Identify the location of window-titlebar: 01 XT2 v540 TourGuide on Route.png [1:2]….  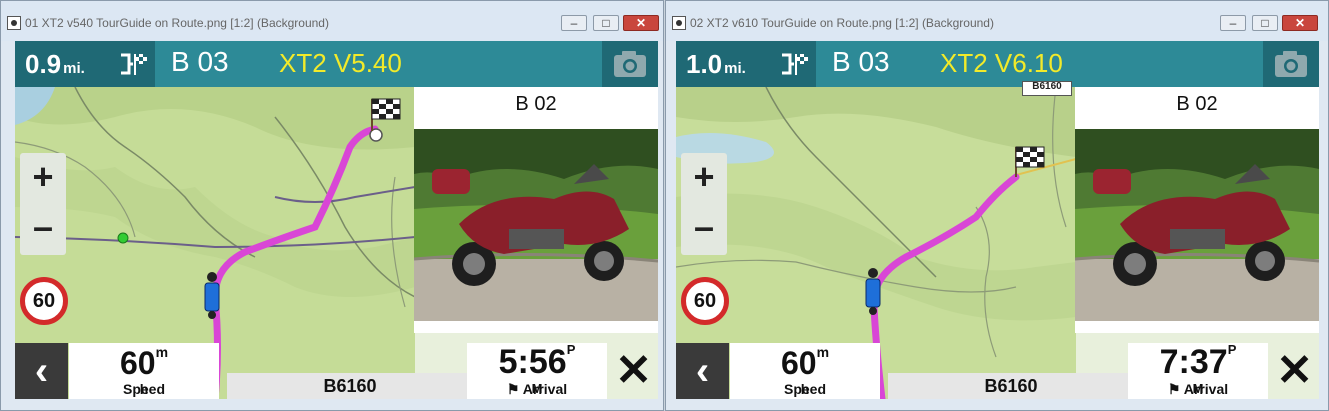
(332, 21).